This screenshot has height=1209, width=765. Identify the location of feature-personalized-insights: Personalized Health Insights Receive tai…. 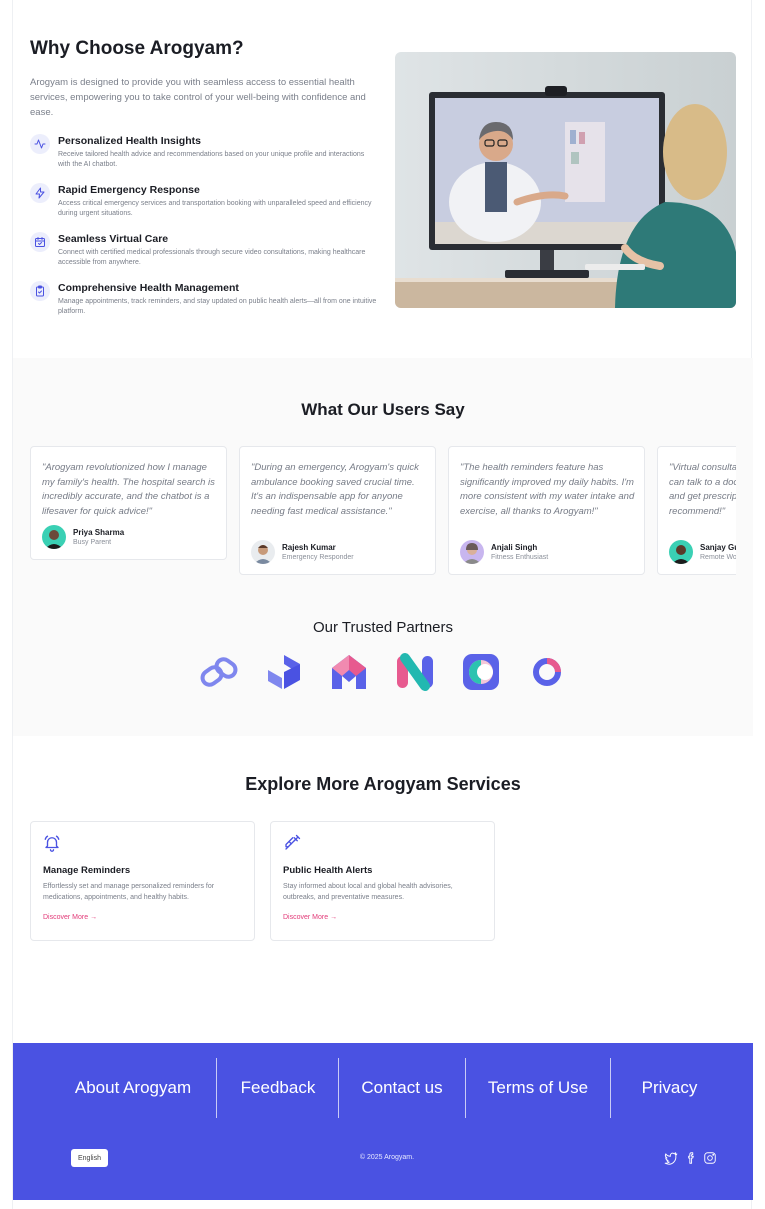
(205, 154).